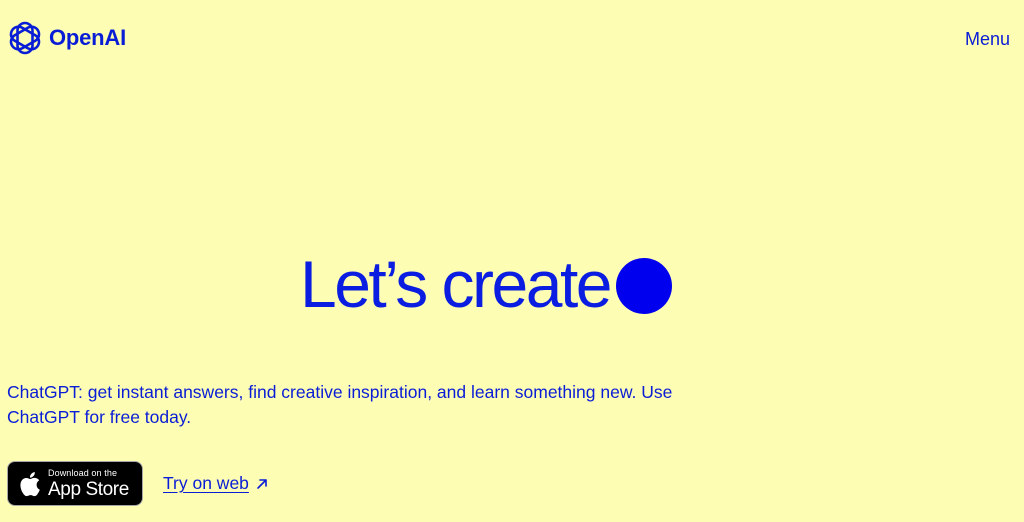  I want to click on app-store-caption: Download on the, so click(83, 472).